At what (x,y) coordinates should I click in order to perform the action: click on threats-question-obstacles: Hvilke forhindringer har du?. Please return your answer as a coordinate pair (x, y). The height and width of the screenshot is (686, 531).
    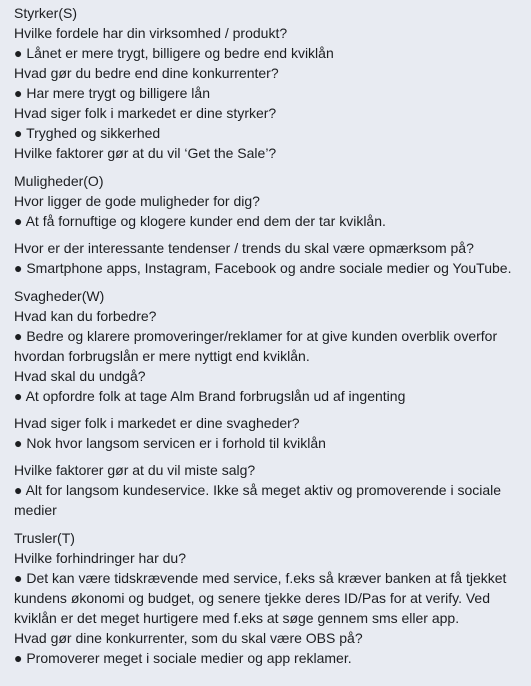
    Looking at the image, I should click on (100, 558).